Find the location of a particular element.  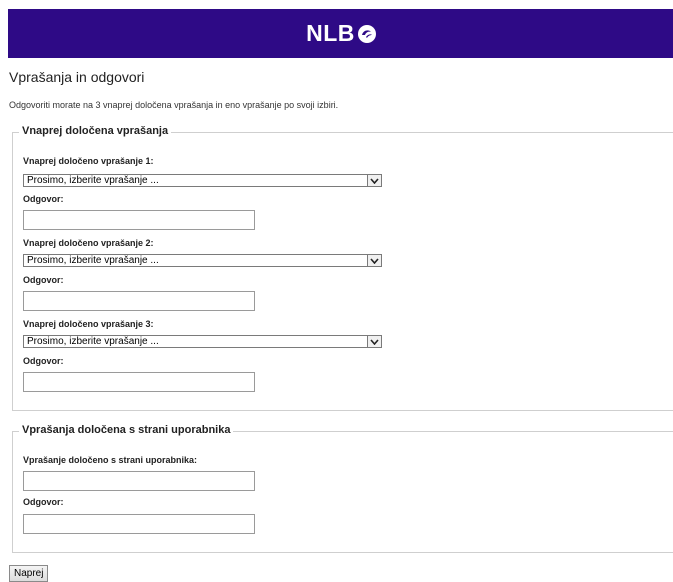

answer-1-input is located at coordinates (139, 220).